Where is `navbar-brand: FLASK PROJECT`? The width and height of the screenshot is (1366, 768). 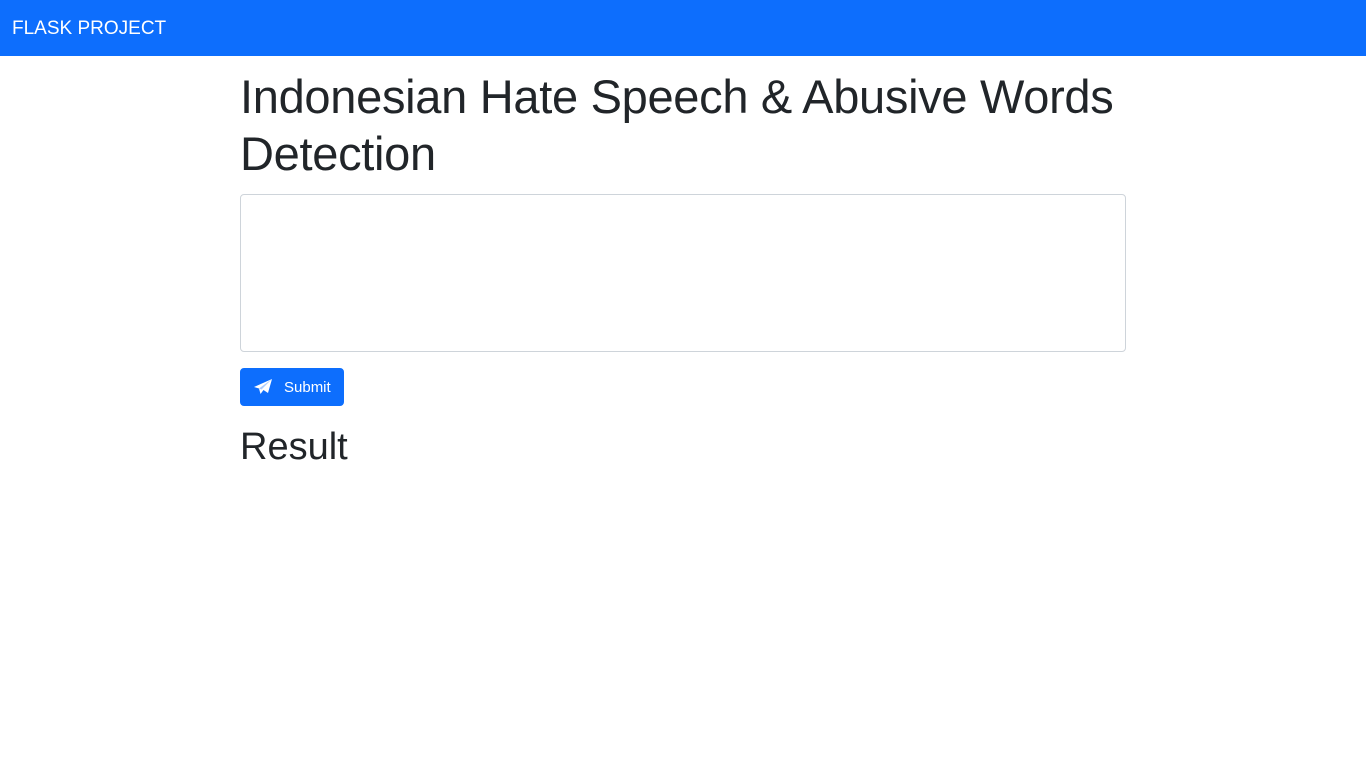 navbar-brand: FLASK PROJECT is located at coordinates (89, 29).